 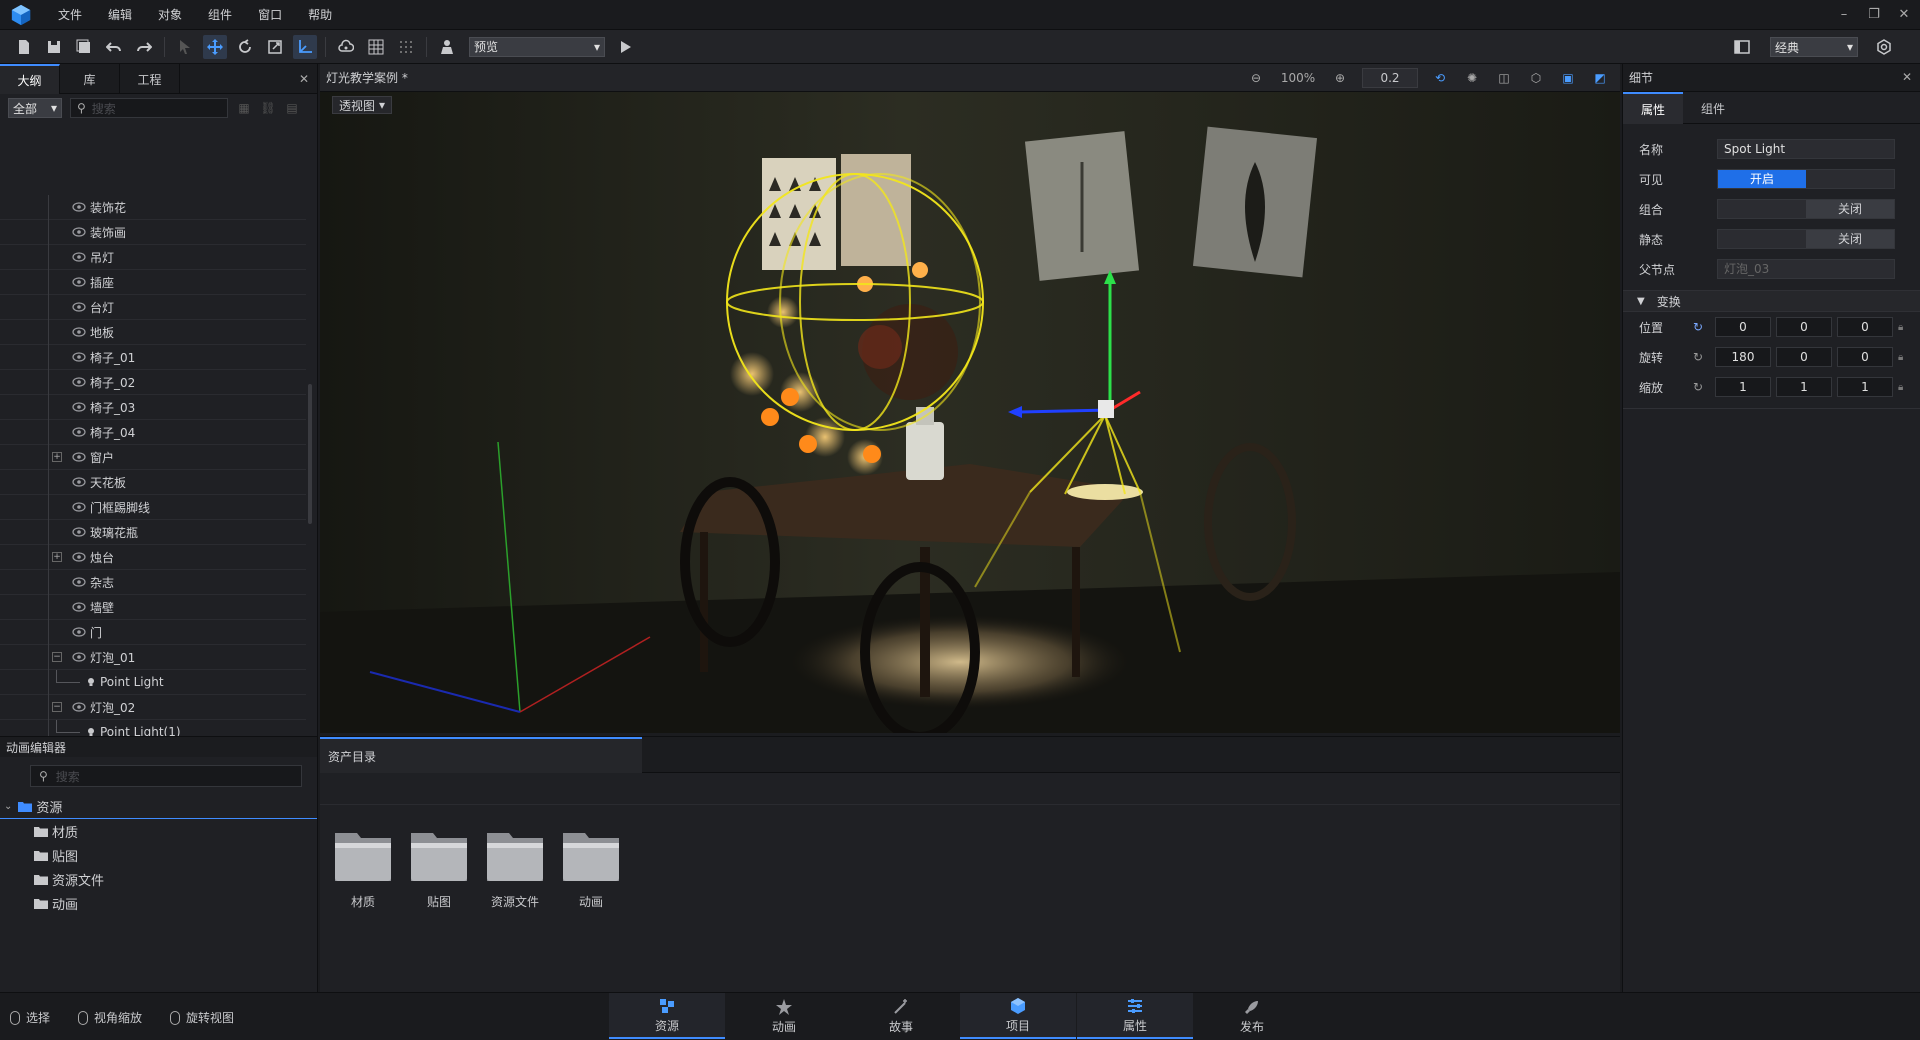 What do you see at coordinates (153, 707) in the screenshot?
I see `outline-tree-row: − 灯泡_02` at bounding box center [153, 707].